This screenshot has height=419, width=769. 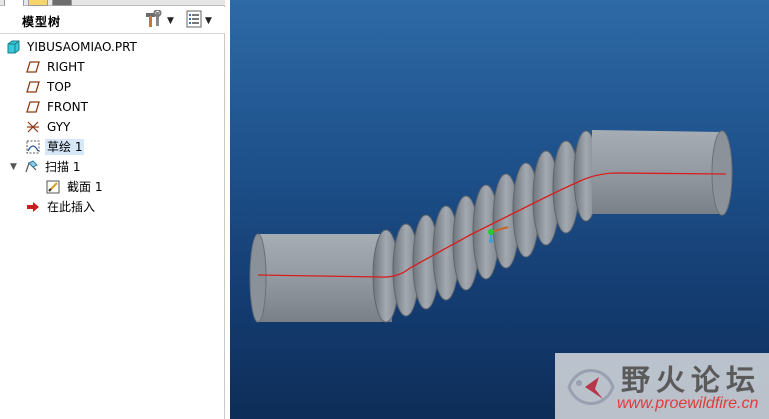 I want to click on tab-favorites, so click(x=62, y=3).